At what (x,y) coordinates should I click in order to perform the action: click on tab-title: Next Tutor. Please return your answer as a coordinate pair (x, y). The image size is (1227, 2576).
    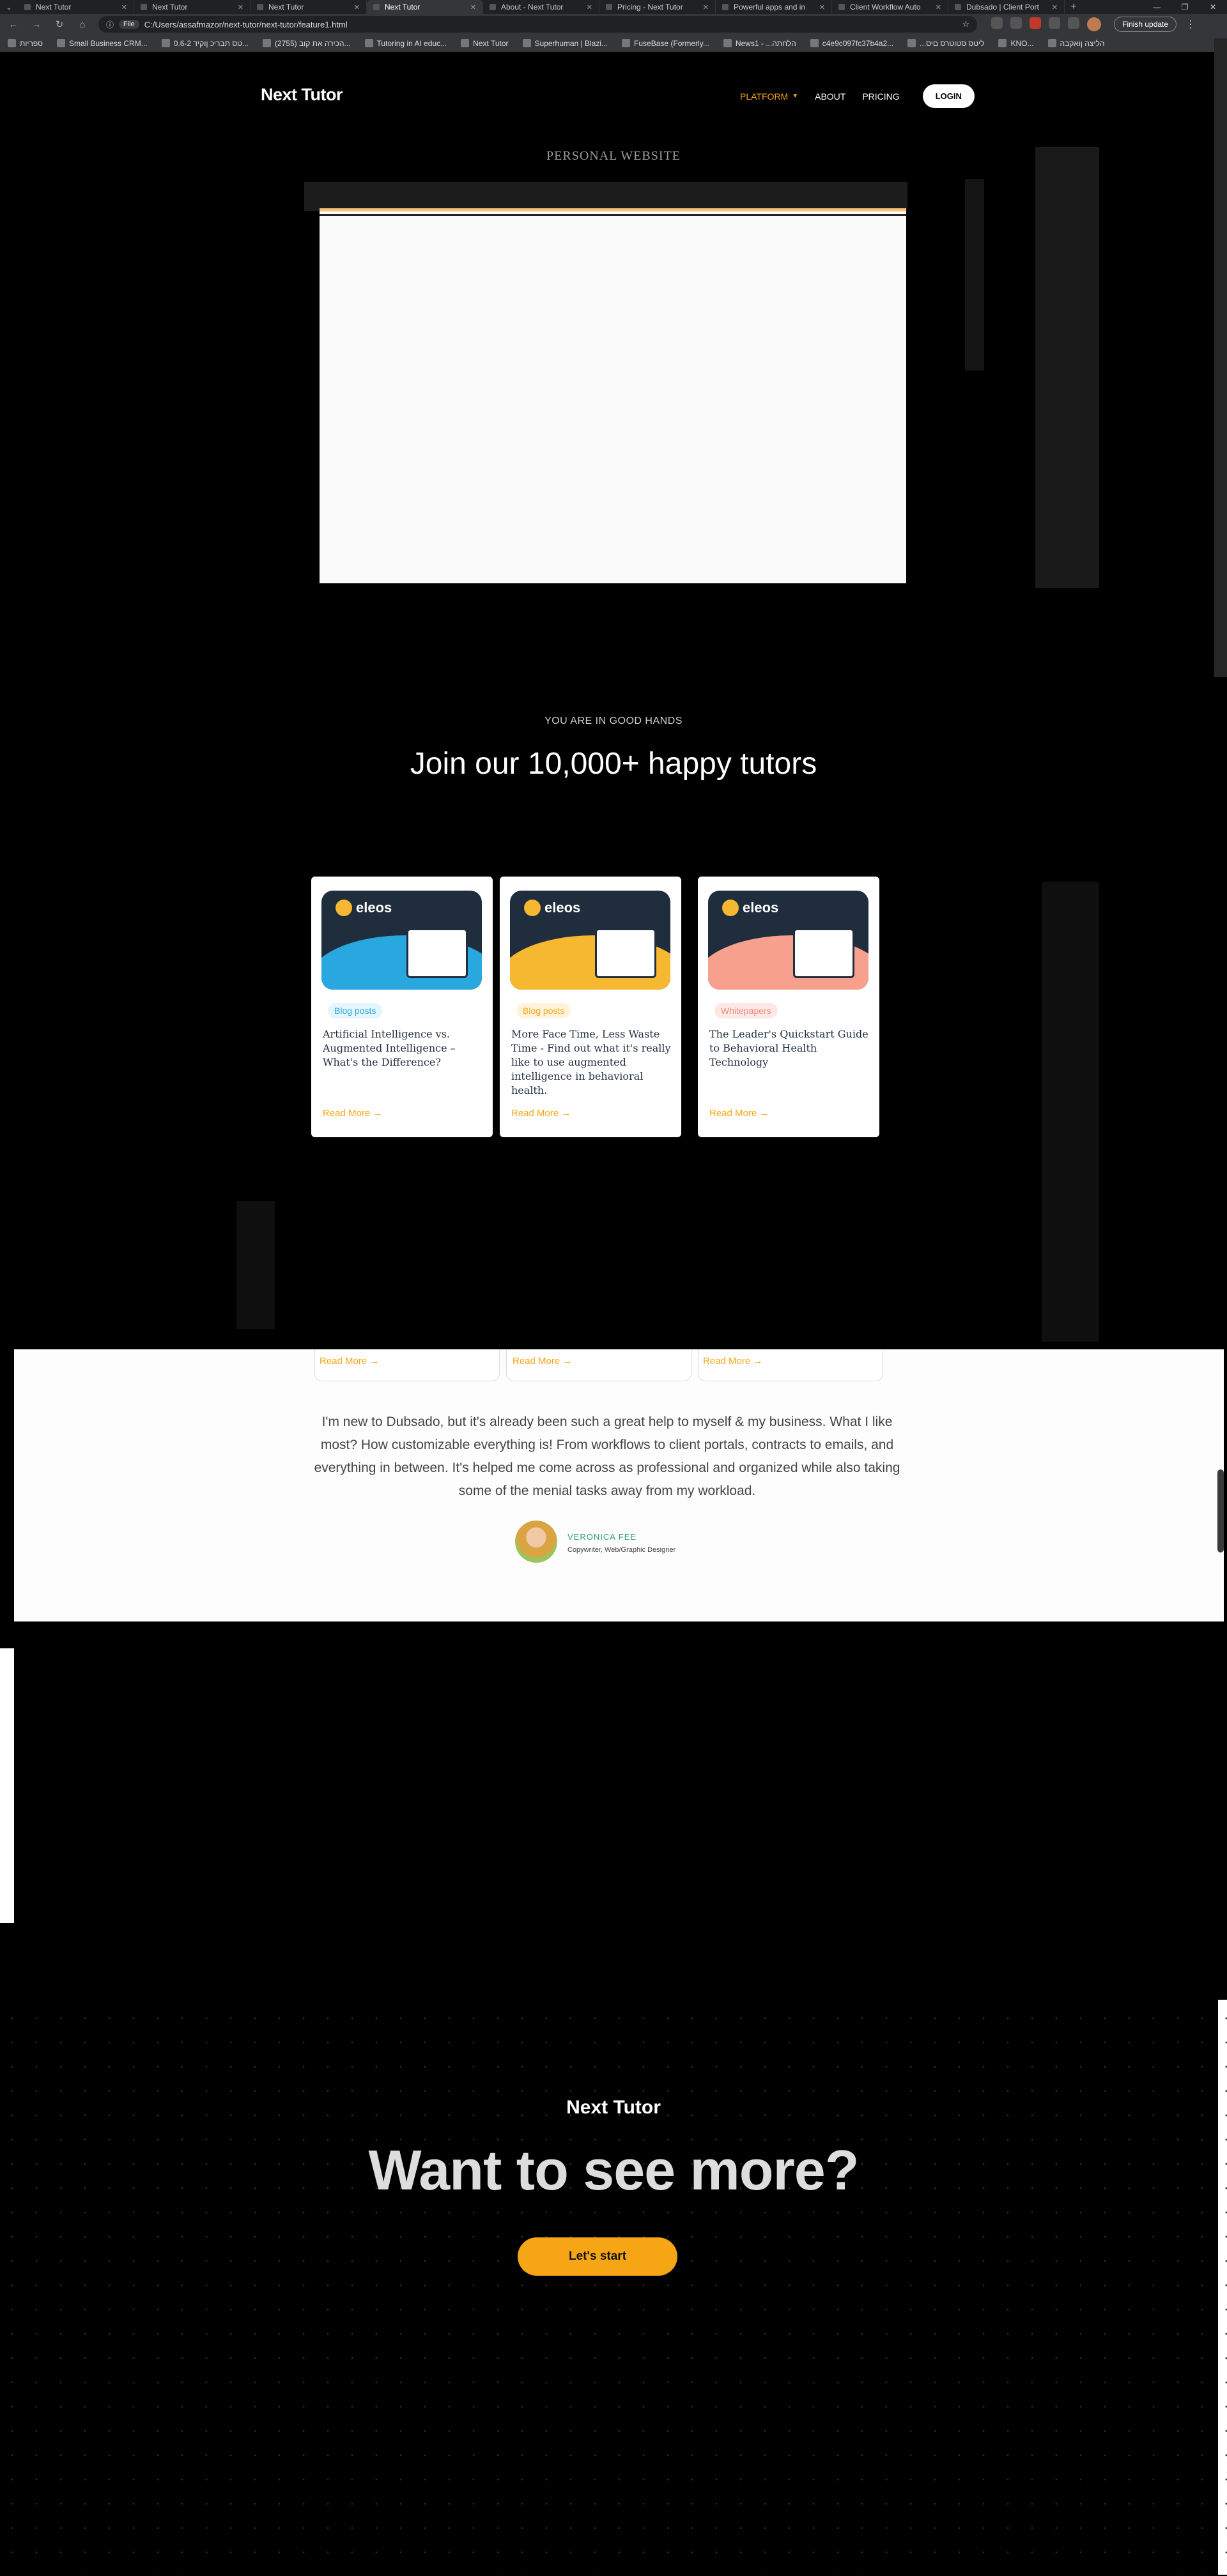
    Looking at the image, I should click on (170, 7).